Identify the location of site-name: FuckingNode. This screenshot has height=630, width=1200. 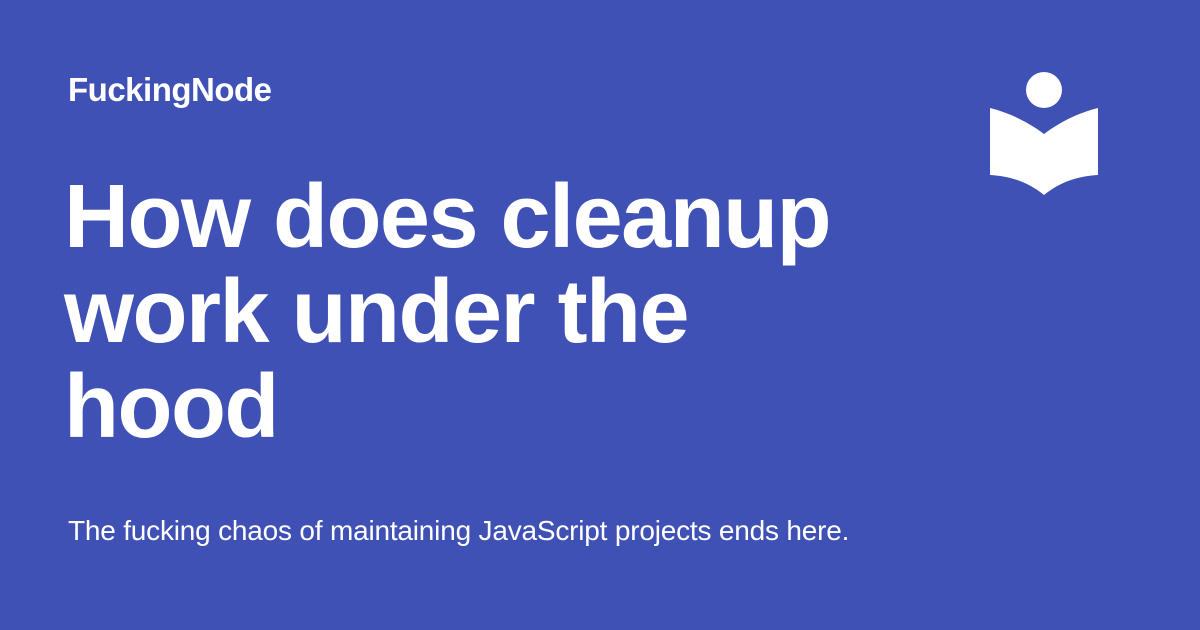
(170, 89).